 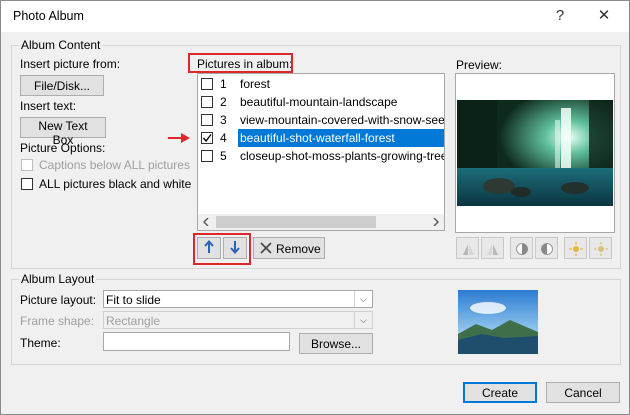 What do you see at coordinates (498, 322) in the screenshot?
I see `layout-preview-image` at bounding box center [498, 322].